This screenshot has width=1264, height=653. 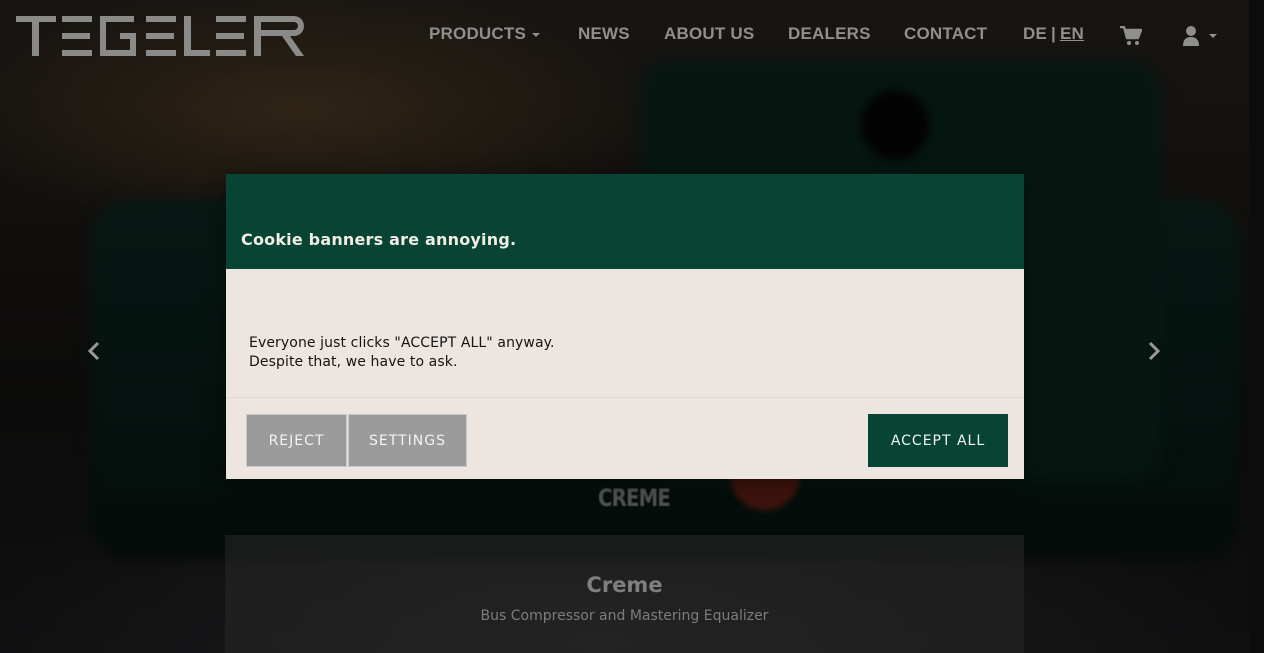 What do you see at coordinates (1035, 33) in the screenshot?
I see `lang-de-link: DE` at bounding box center [1035, 33].